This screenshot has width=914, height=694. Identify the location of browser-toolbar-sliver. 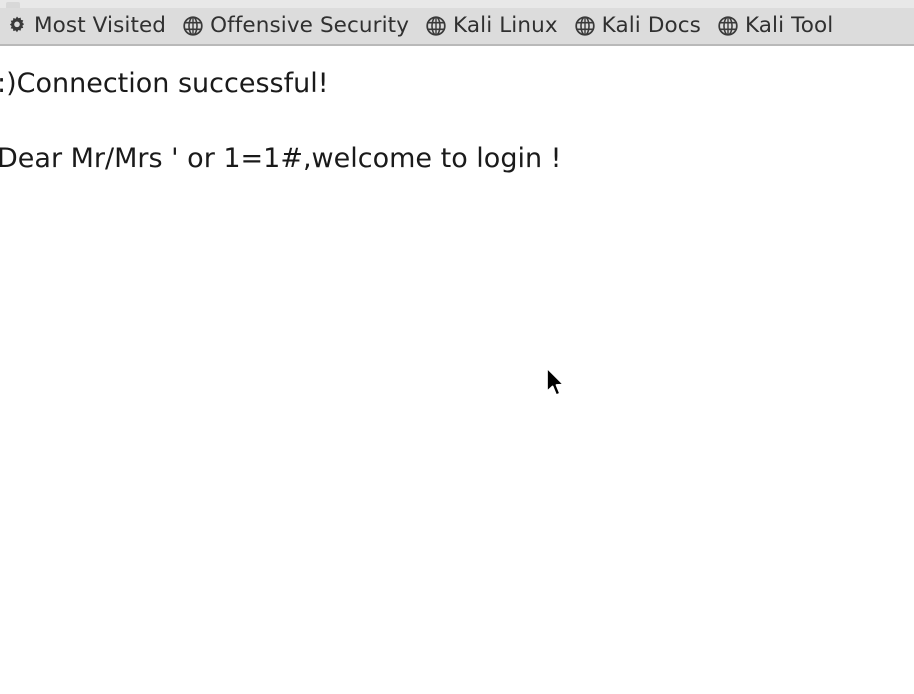
(457, 4).